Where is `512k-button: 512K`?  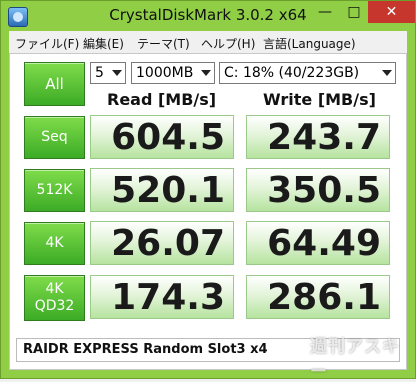 512k-button: 512K is located at coordinates (54, 190).